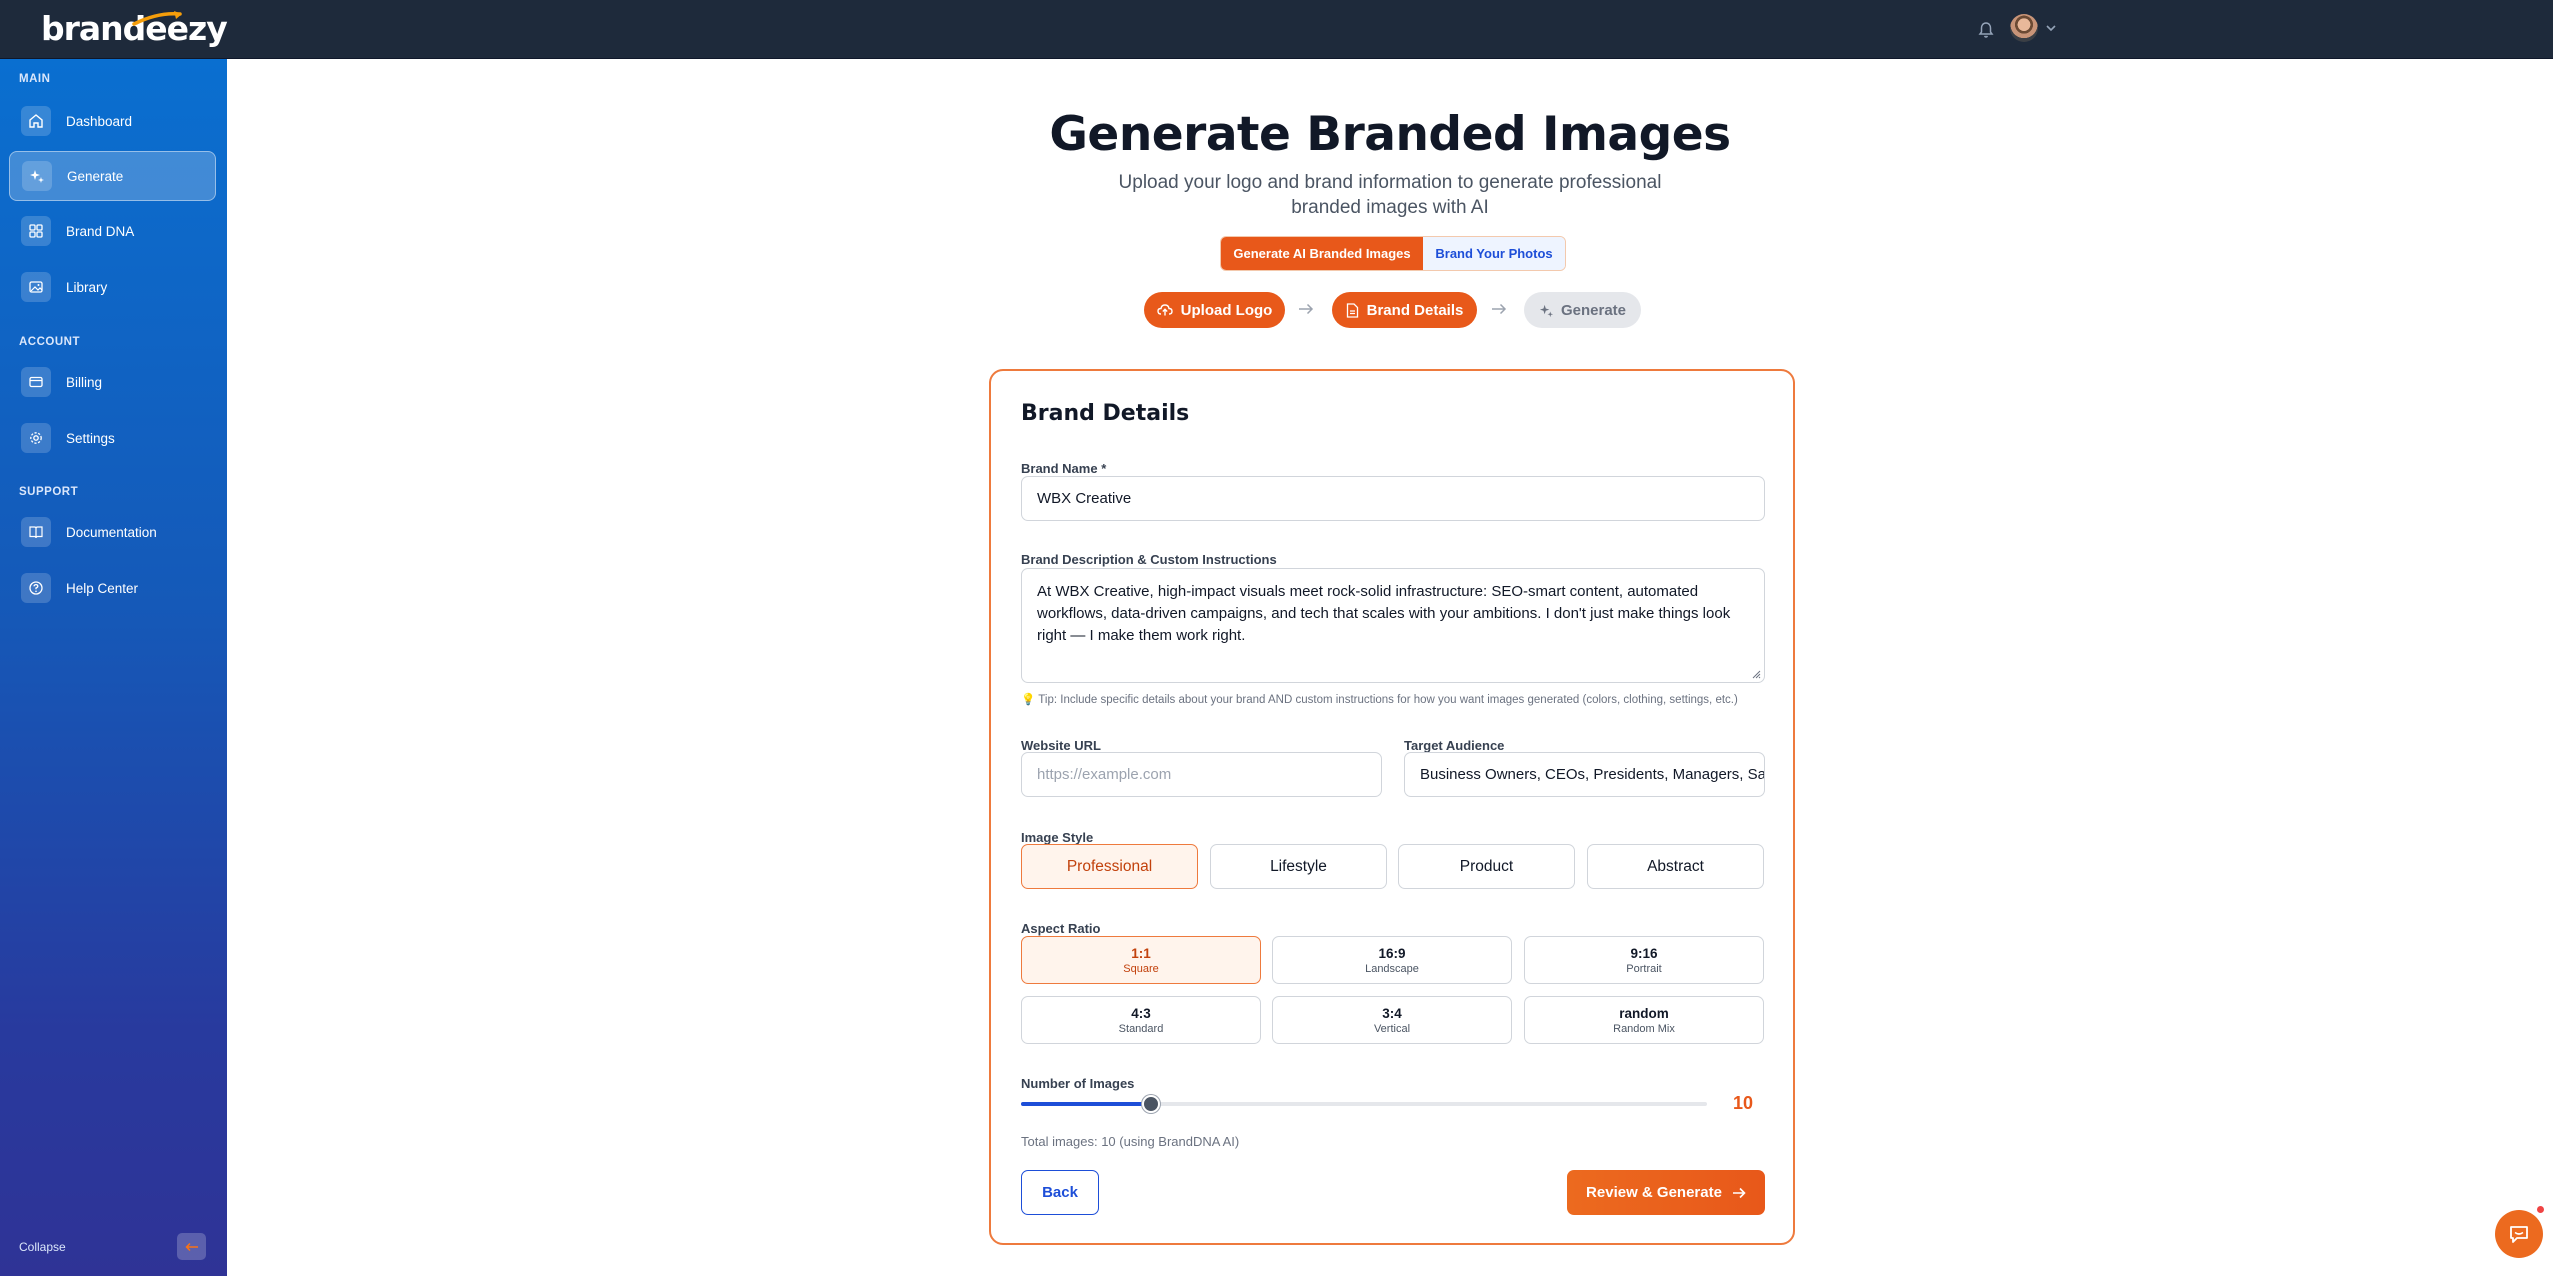  Describe the element at coordinates (1392, 1020) in the screenshot. I see `ratio-option-3-4: 3:4 Vertical` at that location.